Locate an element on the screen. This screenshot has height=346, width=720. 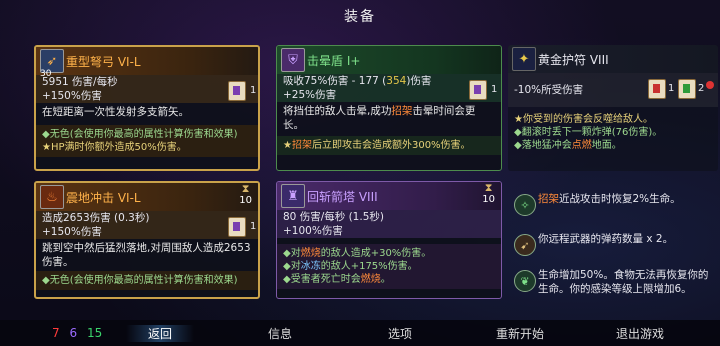
item-description: 将挡住的敌人击晕,成功招架击晕时间会更长。 is located at coordinates (379, 118).